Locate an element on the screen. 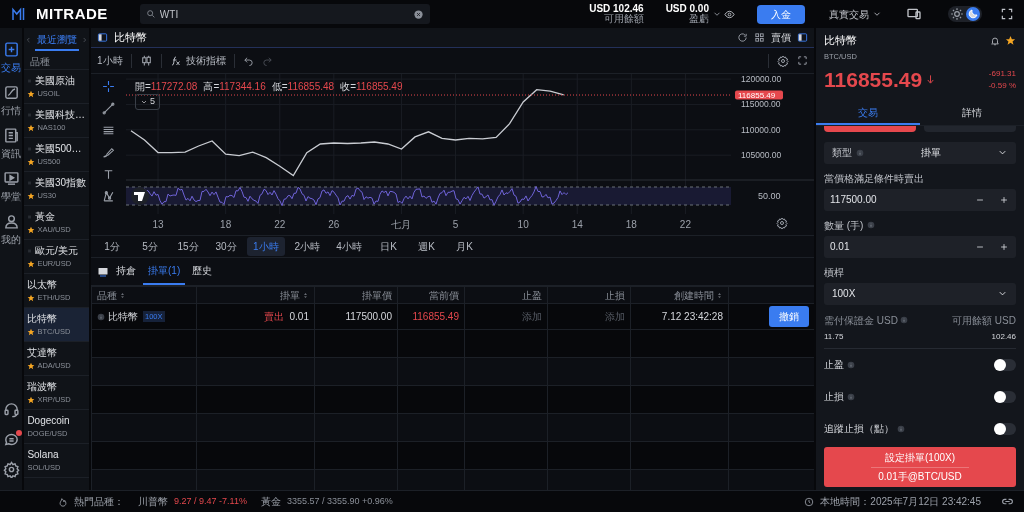 The height and width of the screenshot is (512, 1024). timeframe-button: 5分 is located at coordinates (150, 246).